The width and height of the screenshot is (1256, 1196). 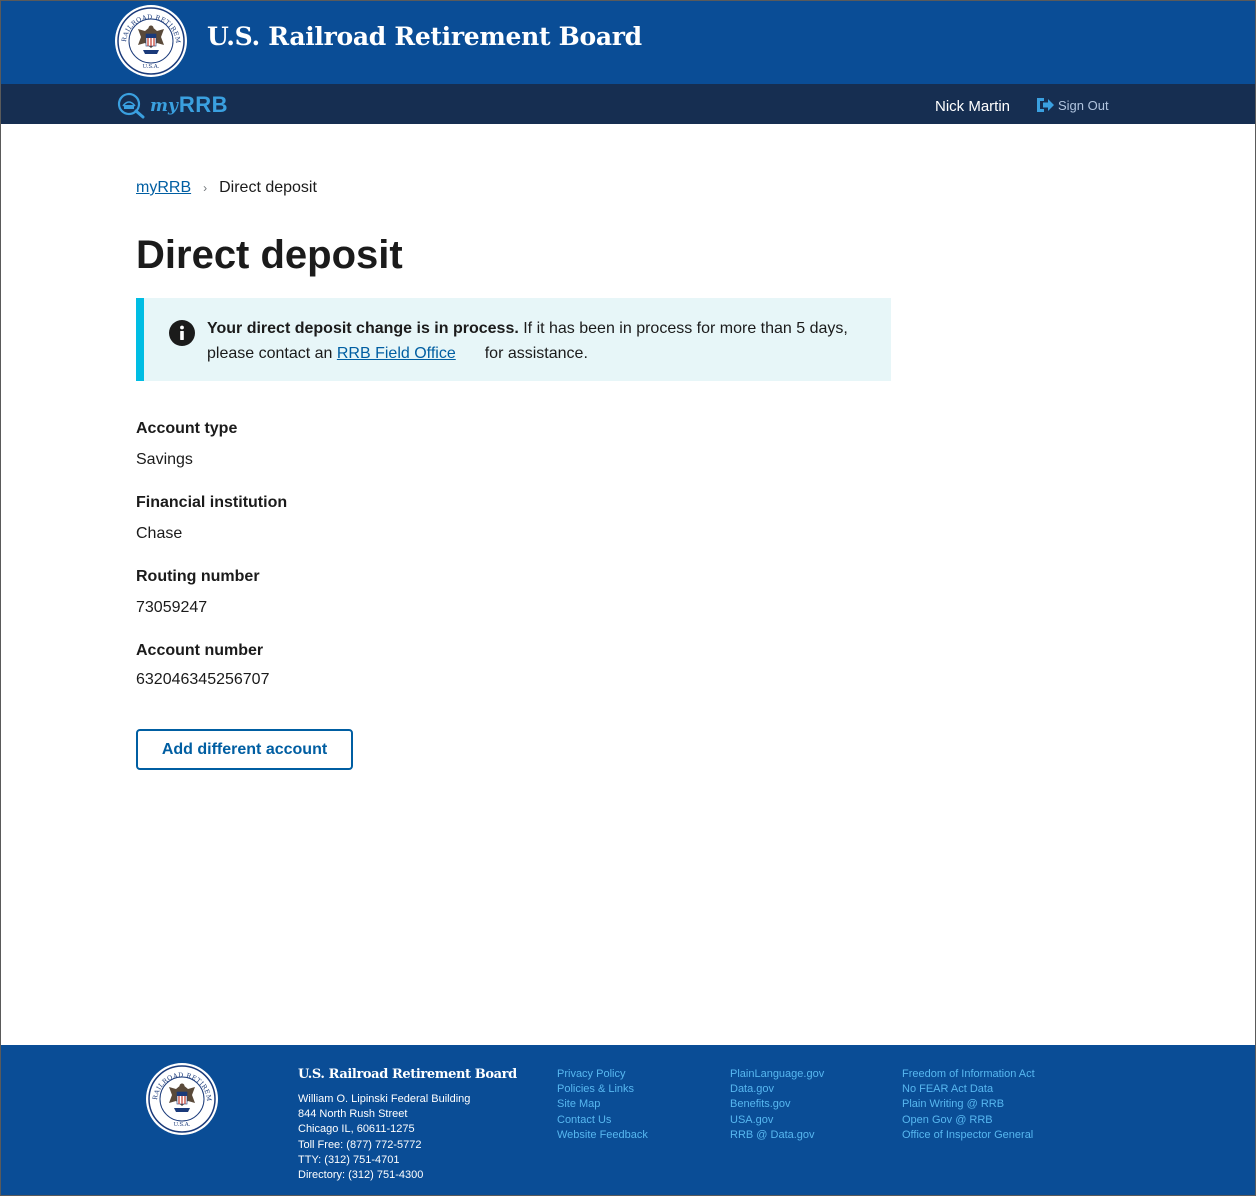 I want to click on sign-out-link: Sign Out, so click(x=1072, y=105).